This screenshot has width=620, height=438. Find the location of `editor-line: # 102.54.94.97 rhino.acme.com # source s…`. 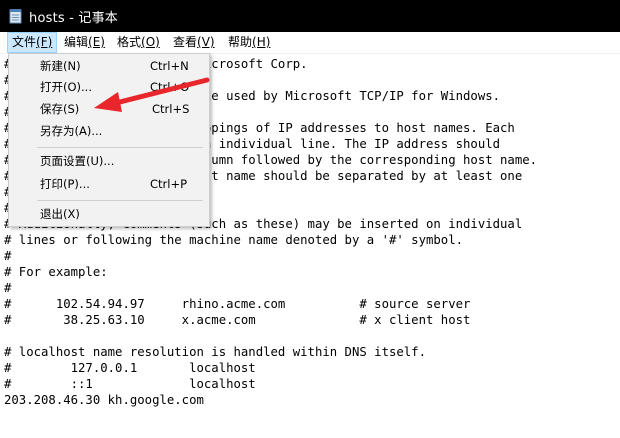

editor-line: # 102.54.94.97 rhino.acme.com # source s… is located at coordinates (237, 304).